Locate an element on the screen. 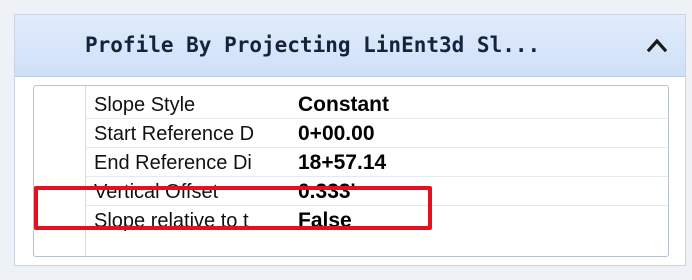 This screenshot has width=692, height=280. property-row-slope-style: Slope Style Constant is located at coordinates (377, 104).